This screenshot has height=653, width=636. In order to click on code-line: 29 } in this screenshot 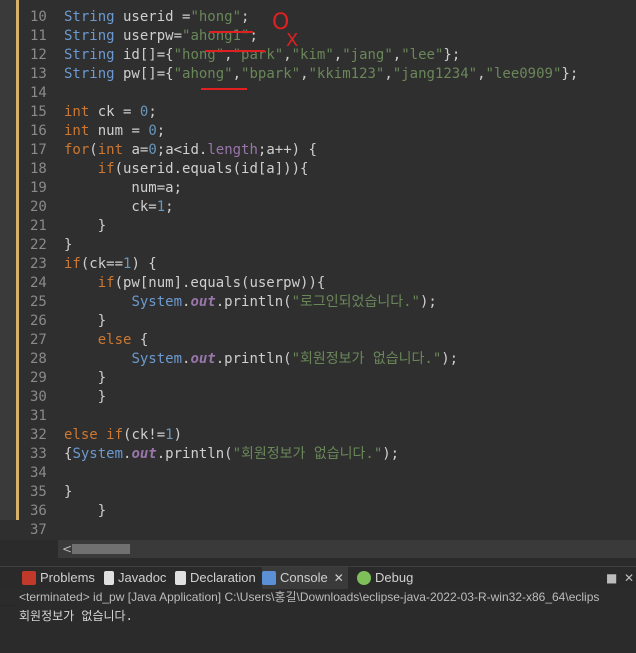, I will do `click(327, 378)`.